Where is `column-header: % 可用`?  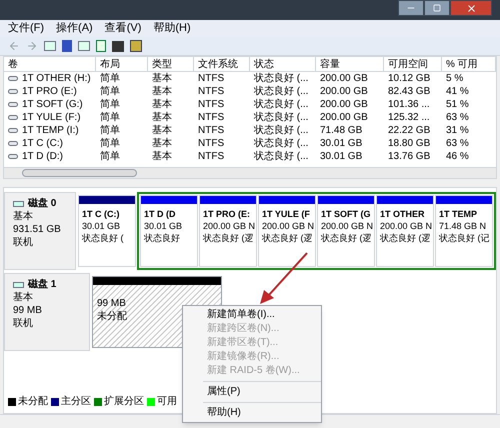 column-header: % 可用 is located at coordinates (469, 64).